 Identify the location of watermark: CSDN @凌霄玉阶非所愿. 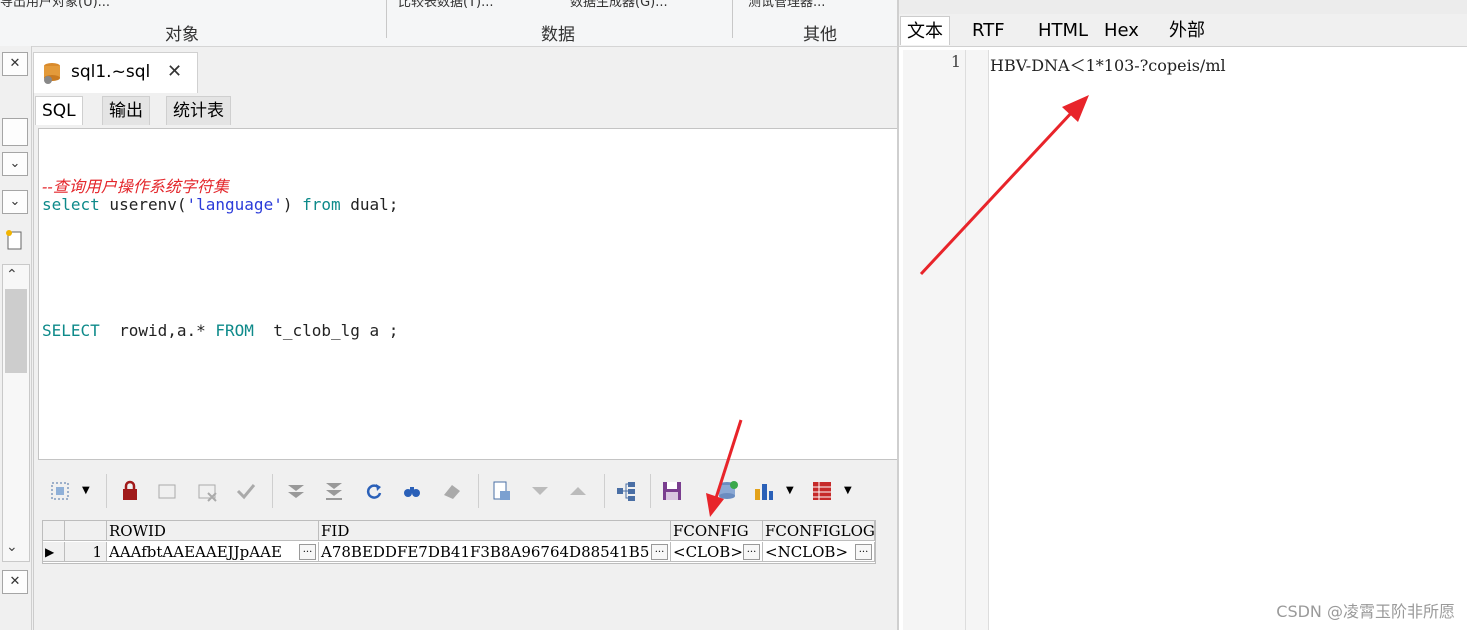
(1365, 611).